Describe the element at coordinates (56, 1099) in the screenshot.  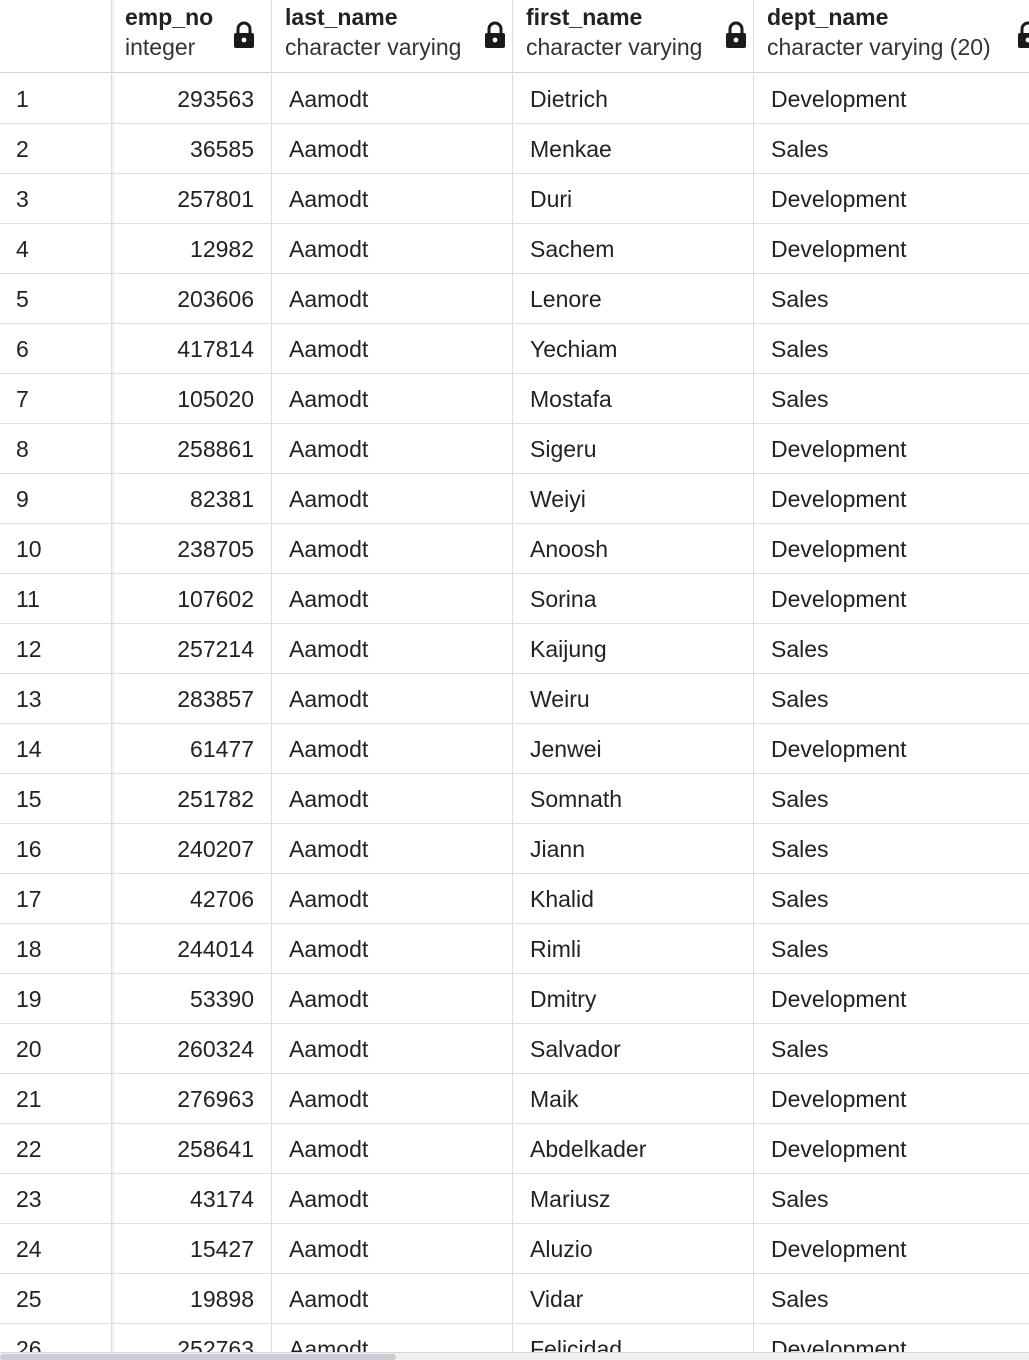
I see `row-number: 21` at that location.